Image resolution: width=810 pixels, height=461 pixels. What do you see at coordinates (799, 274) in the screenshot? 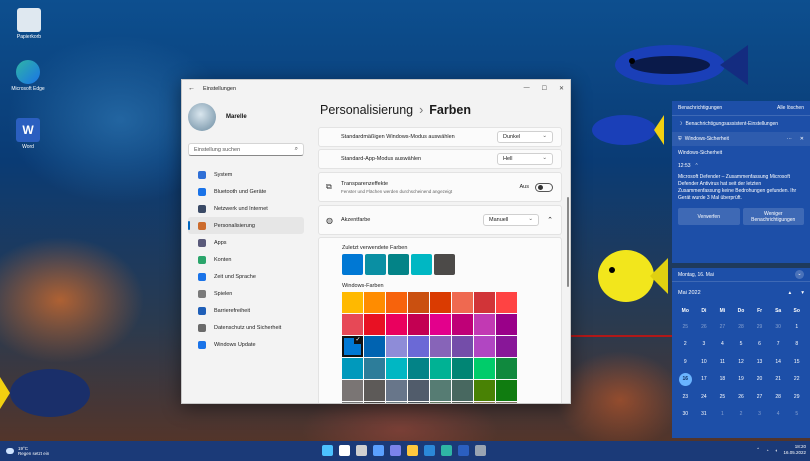
I see `chevron-down-icon: ⌄` at bounding box center [799, 274].